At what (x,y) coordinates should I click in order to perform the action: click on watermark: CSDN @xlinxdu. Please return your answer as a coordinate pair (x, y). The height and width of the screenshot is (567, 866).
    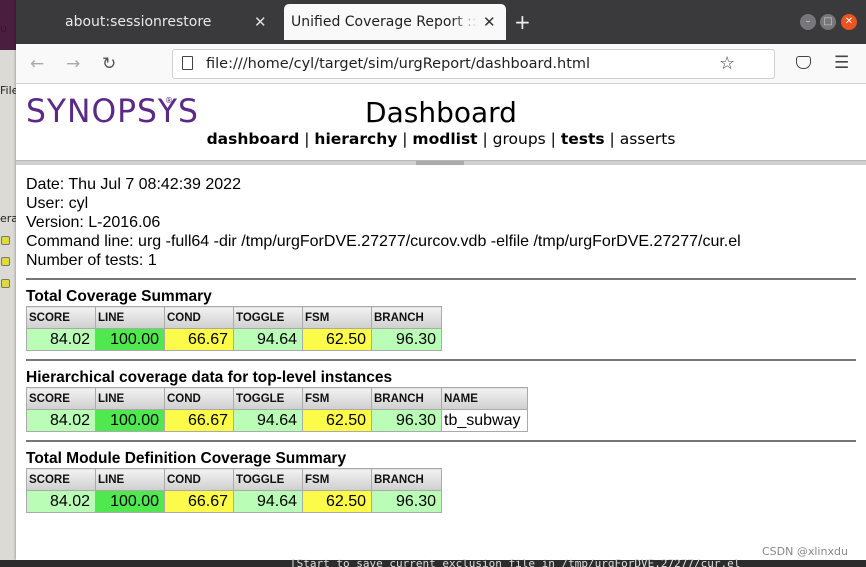
    Looking at the image, I should click on (805, 551).